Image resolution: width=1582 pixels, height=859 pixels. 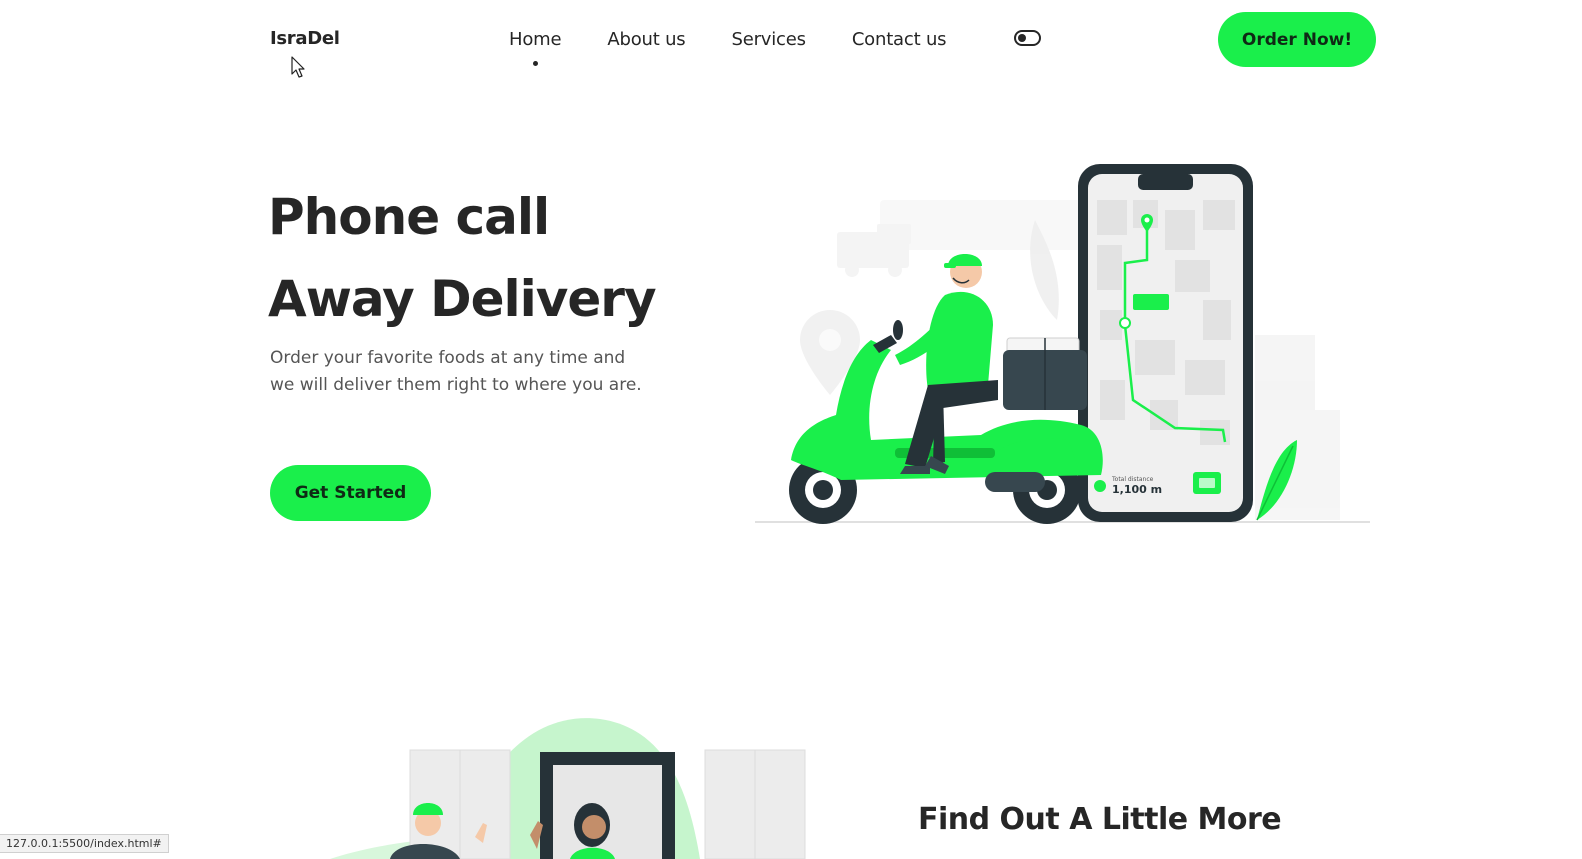 I want to click on nav-home: Home, so click(x=535, y=47).